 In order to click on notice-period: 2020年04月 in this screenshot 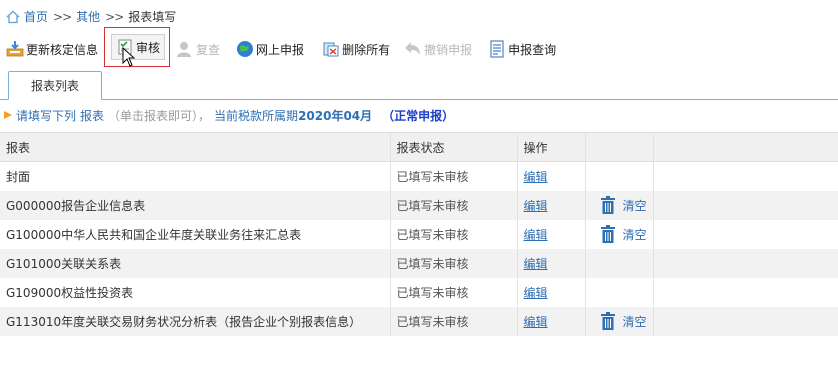, I will do `click(335, 115)`.